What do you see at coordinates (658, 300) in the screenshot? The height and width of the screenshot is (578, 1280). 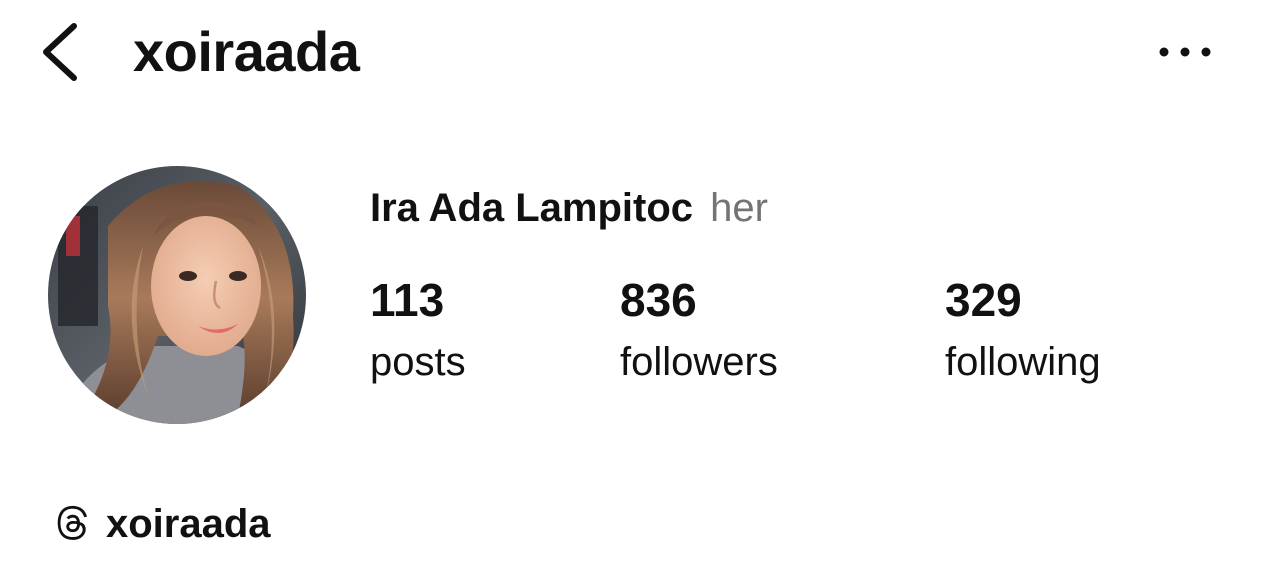 I see `followers-count: 836` at bounding box center [658, 300].